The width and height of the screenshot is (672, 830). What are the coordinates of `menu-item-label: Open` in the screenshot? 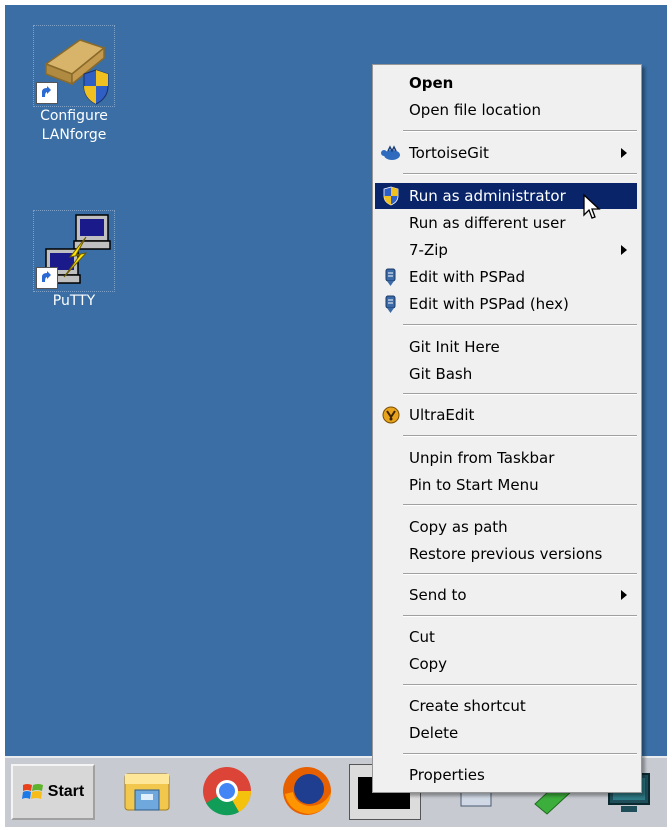 It's located at (431, 83).